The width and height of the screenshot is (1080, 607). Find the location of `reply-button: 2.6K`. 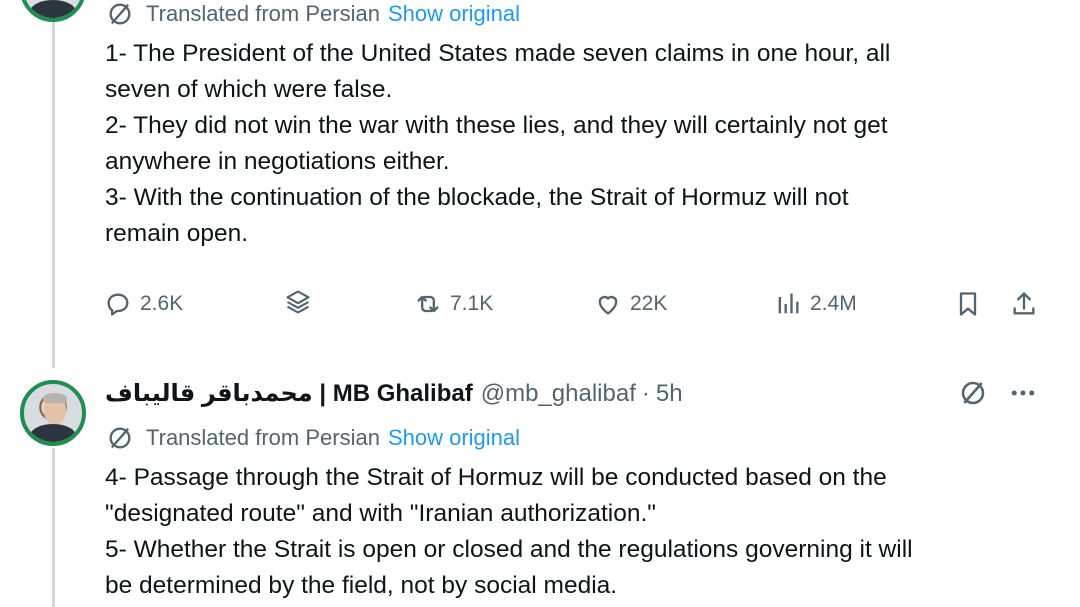

reply-button: 2.6K is located at coordinates (143, 304).